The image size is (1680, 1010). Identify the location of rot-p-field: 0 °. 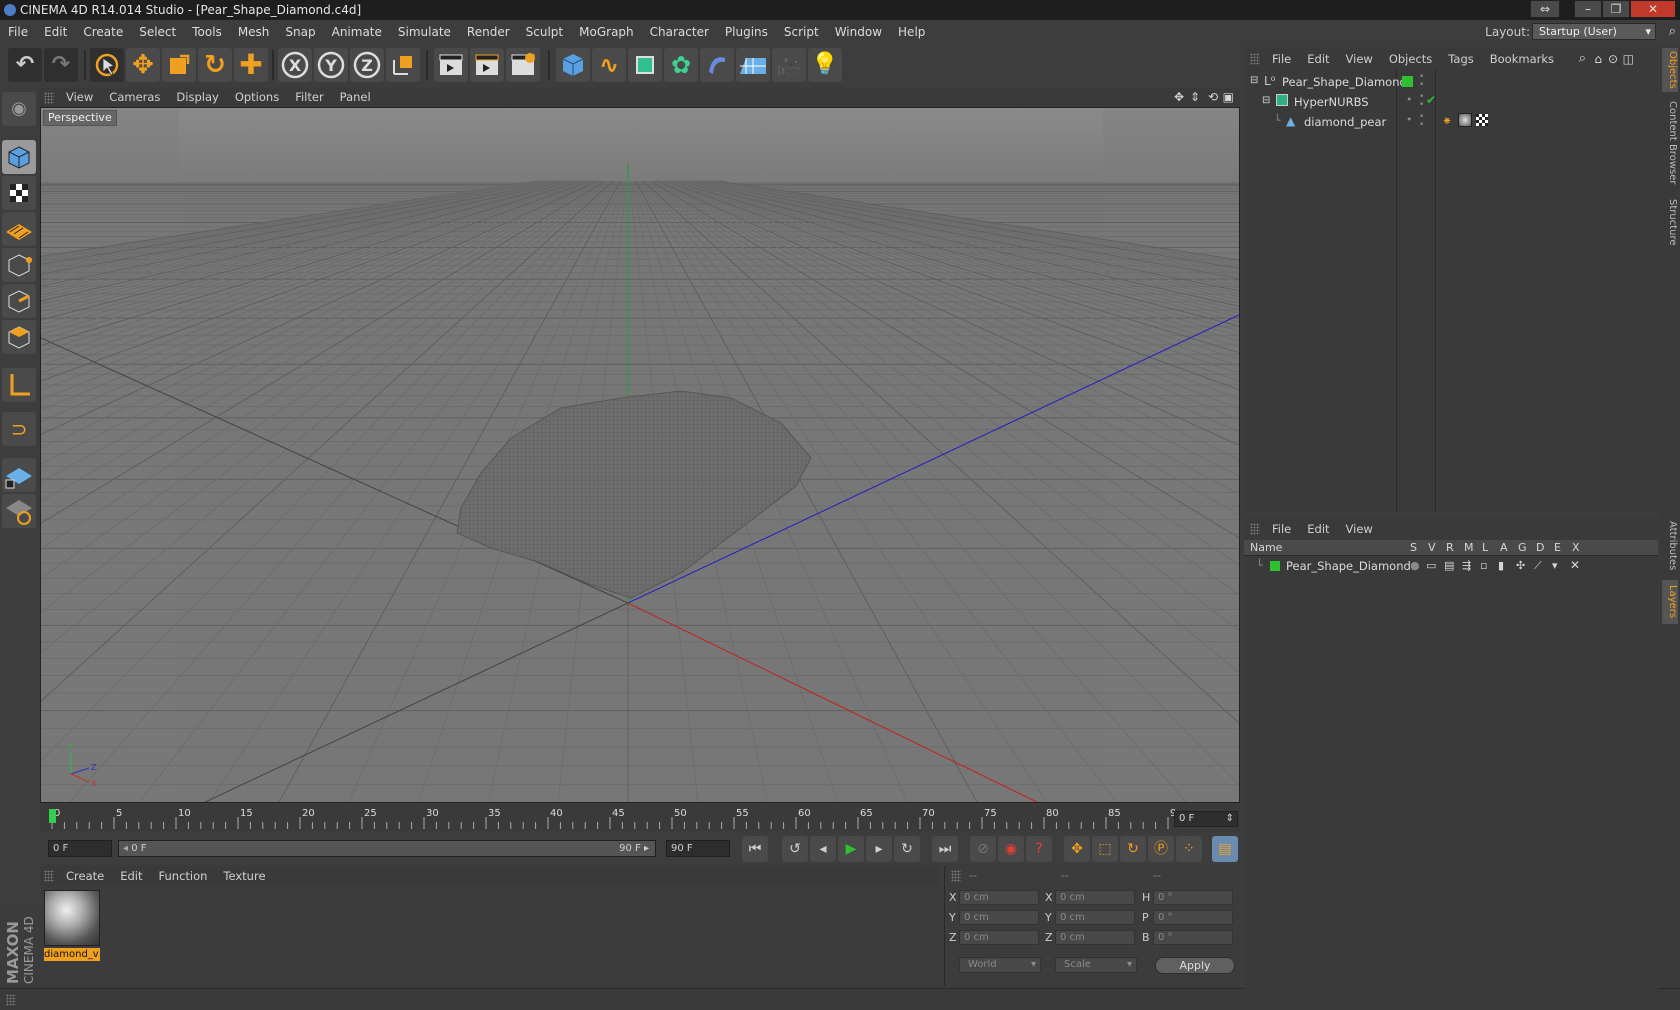
(1193, 917).